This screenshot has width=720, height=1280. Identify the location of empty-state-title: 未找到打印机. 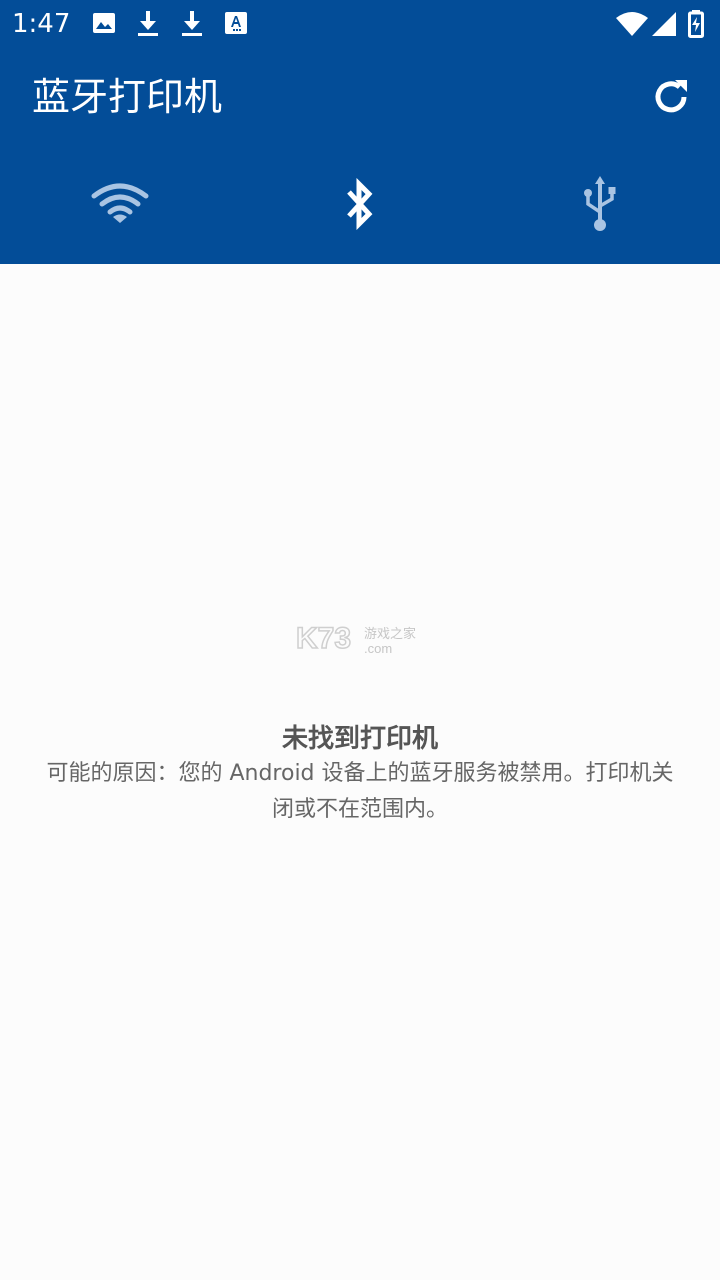
(359, 739).